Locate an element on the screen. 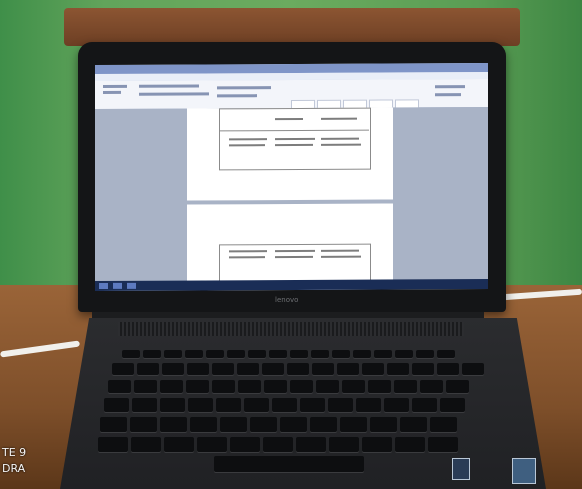 The image size is (582, 489). photo-overlay-text-2: DRA is located at coordinates (14, 468).